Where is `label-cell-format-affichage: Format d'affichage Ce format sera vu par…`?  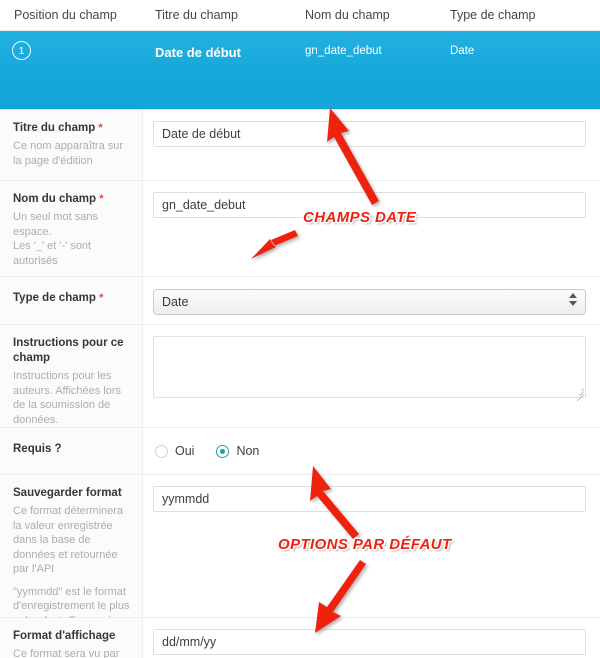
label-cell-format-affichage: Format d'affichage Ce format sera vu par… is located at coordinates (71, 638).